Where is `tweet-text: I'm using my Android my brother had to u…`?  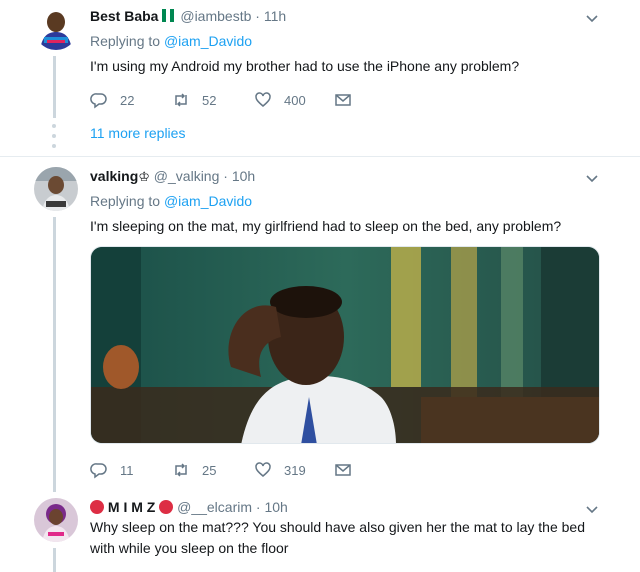 tweet-text: I'm using my Android my brother had to u… is located at coordinates (305, 66).